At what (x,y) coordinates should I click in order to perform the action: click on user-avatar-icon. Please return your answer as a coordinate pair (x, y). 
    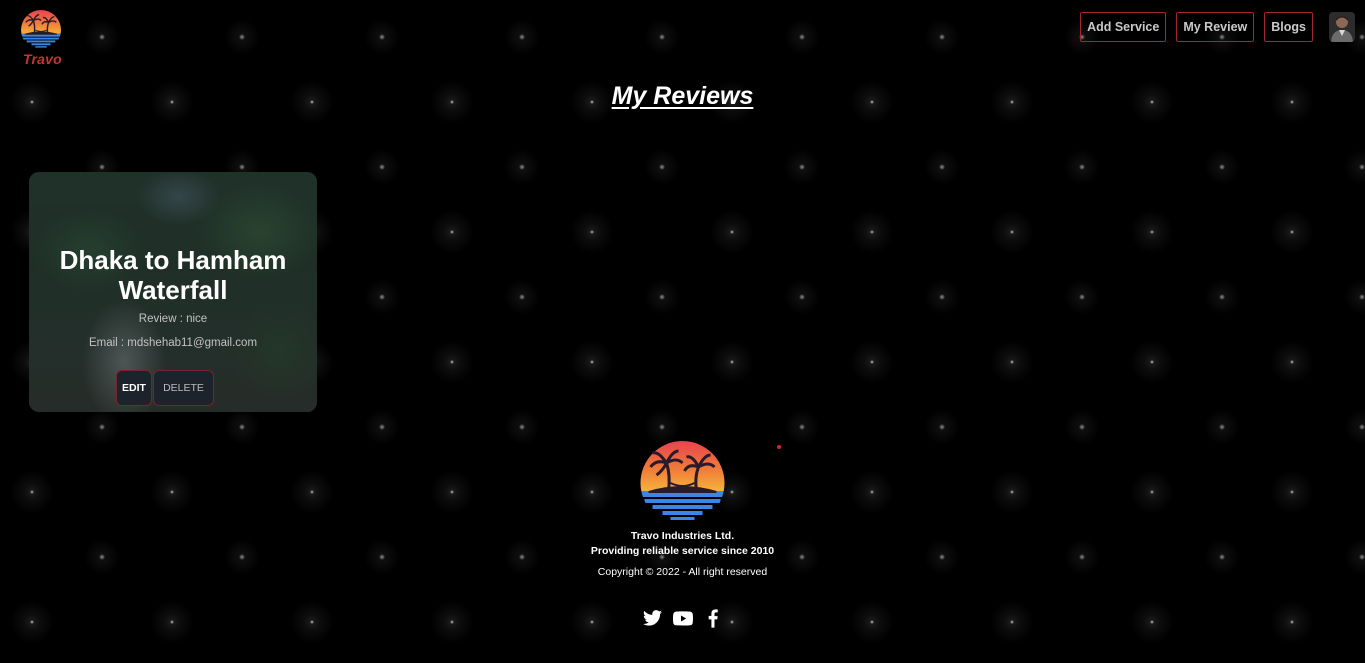
    Looking at the image, I should click on (1342, 27).